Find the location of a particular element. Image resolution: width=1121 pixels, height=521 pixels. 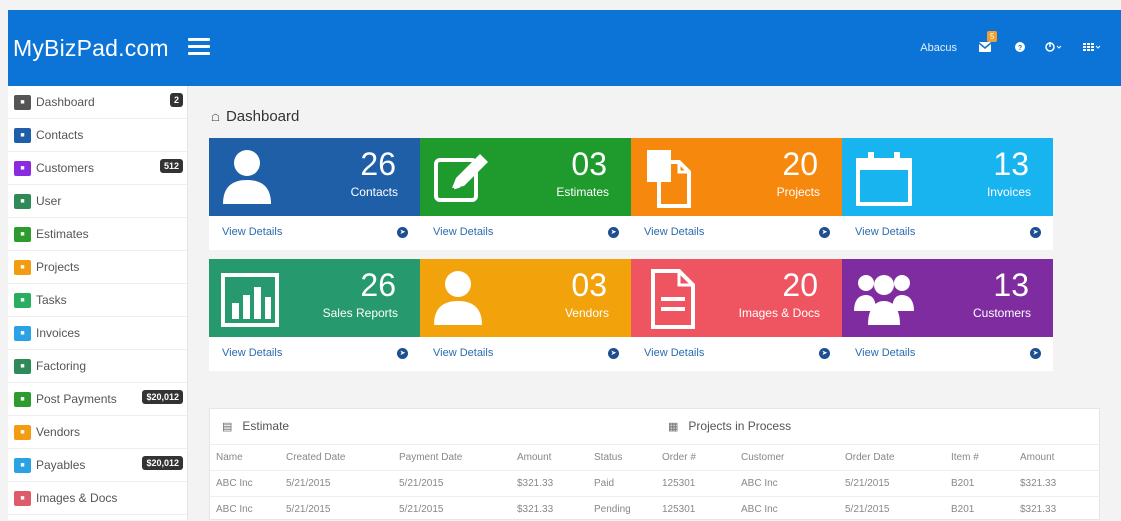

table-cell: ABC Inc is located at coordinates (234, 509).